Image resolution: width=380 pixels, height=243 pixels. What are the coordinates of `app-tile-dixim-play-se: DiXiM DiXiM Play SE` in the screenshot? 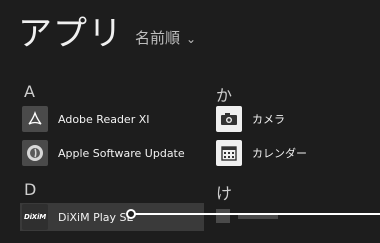 It's located at (77, 217).